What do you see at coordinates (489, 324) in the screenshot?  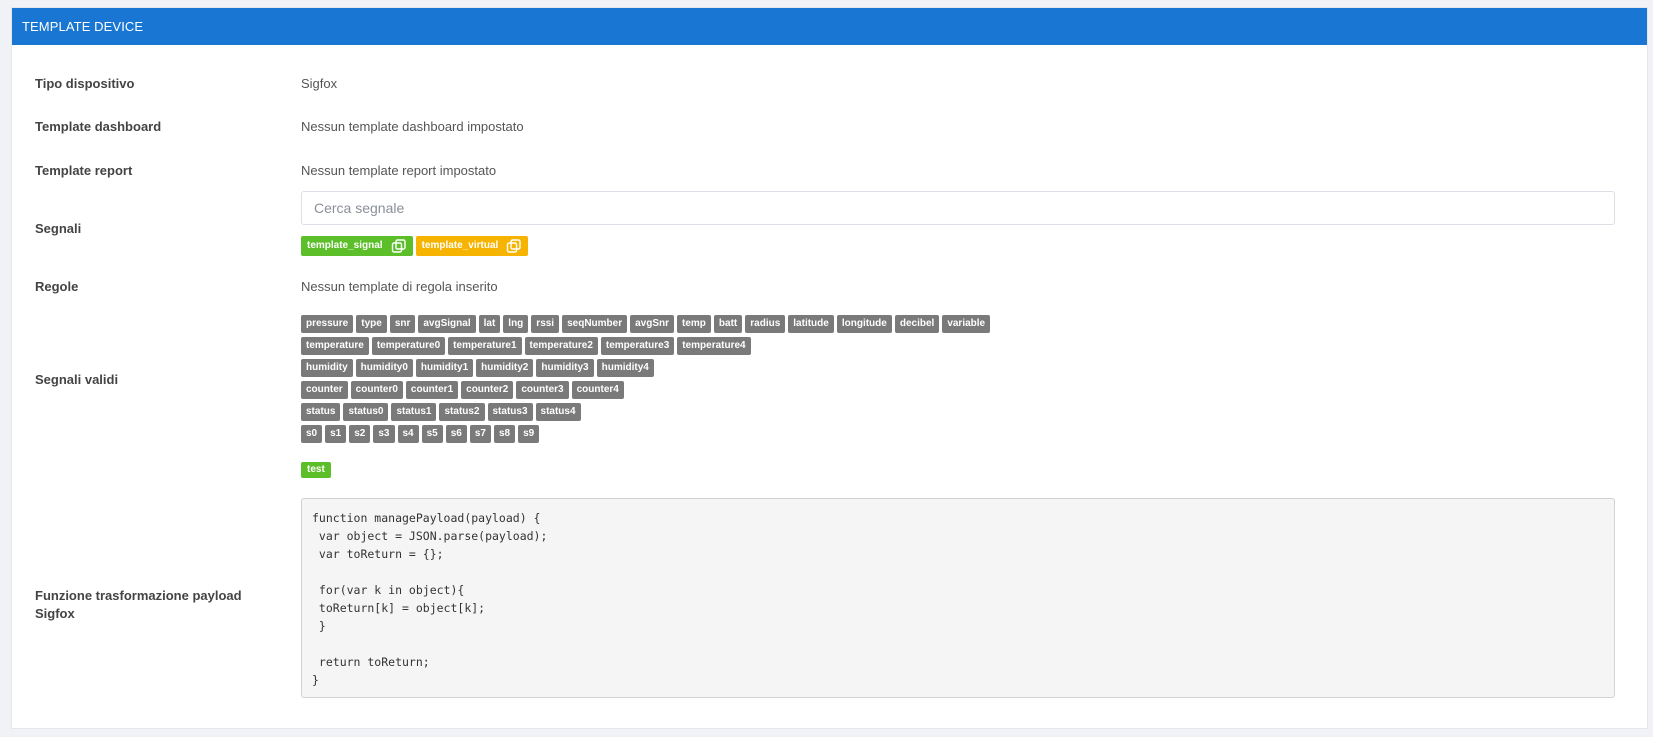 I see `valid-signal-chip: lat` at bounding box center [489, 324].